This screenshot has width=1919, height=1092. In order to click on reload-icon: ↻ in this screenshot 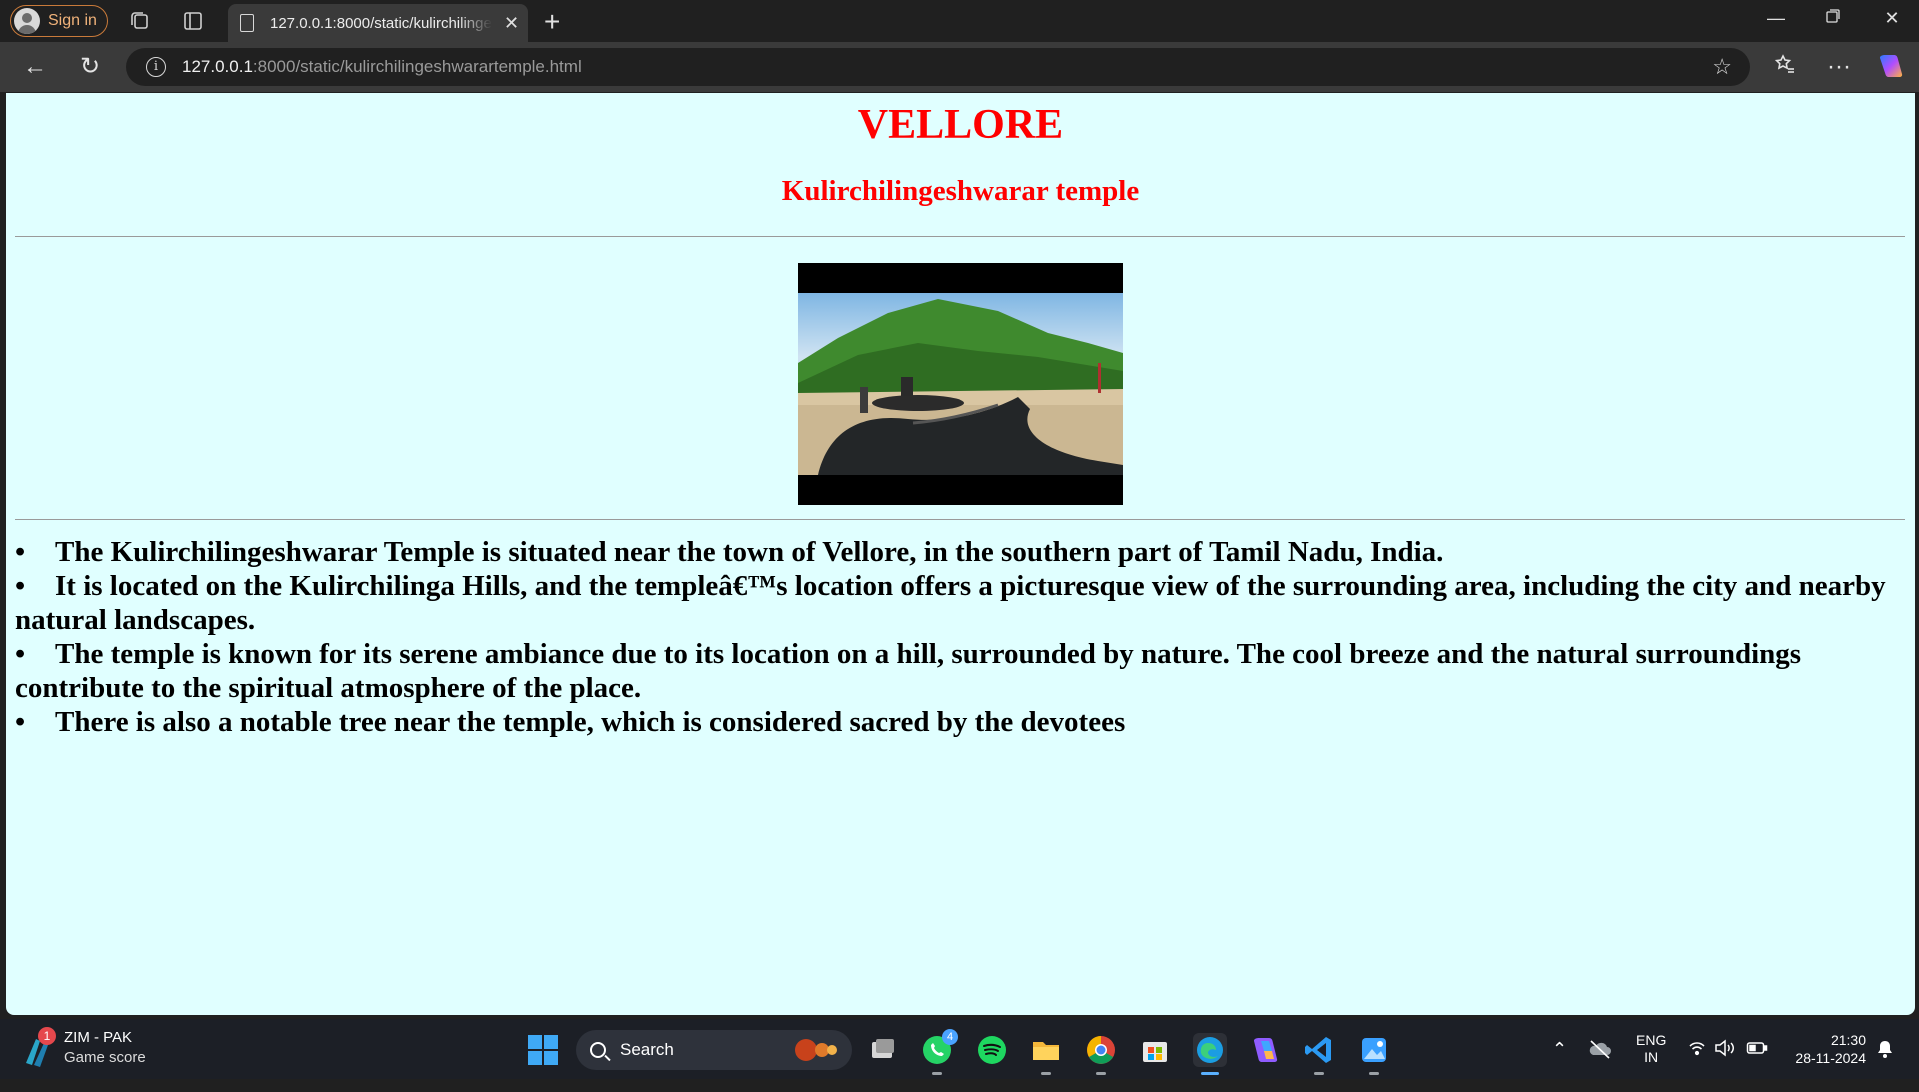, I will do `click(90, 67)`.